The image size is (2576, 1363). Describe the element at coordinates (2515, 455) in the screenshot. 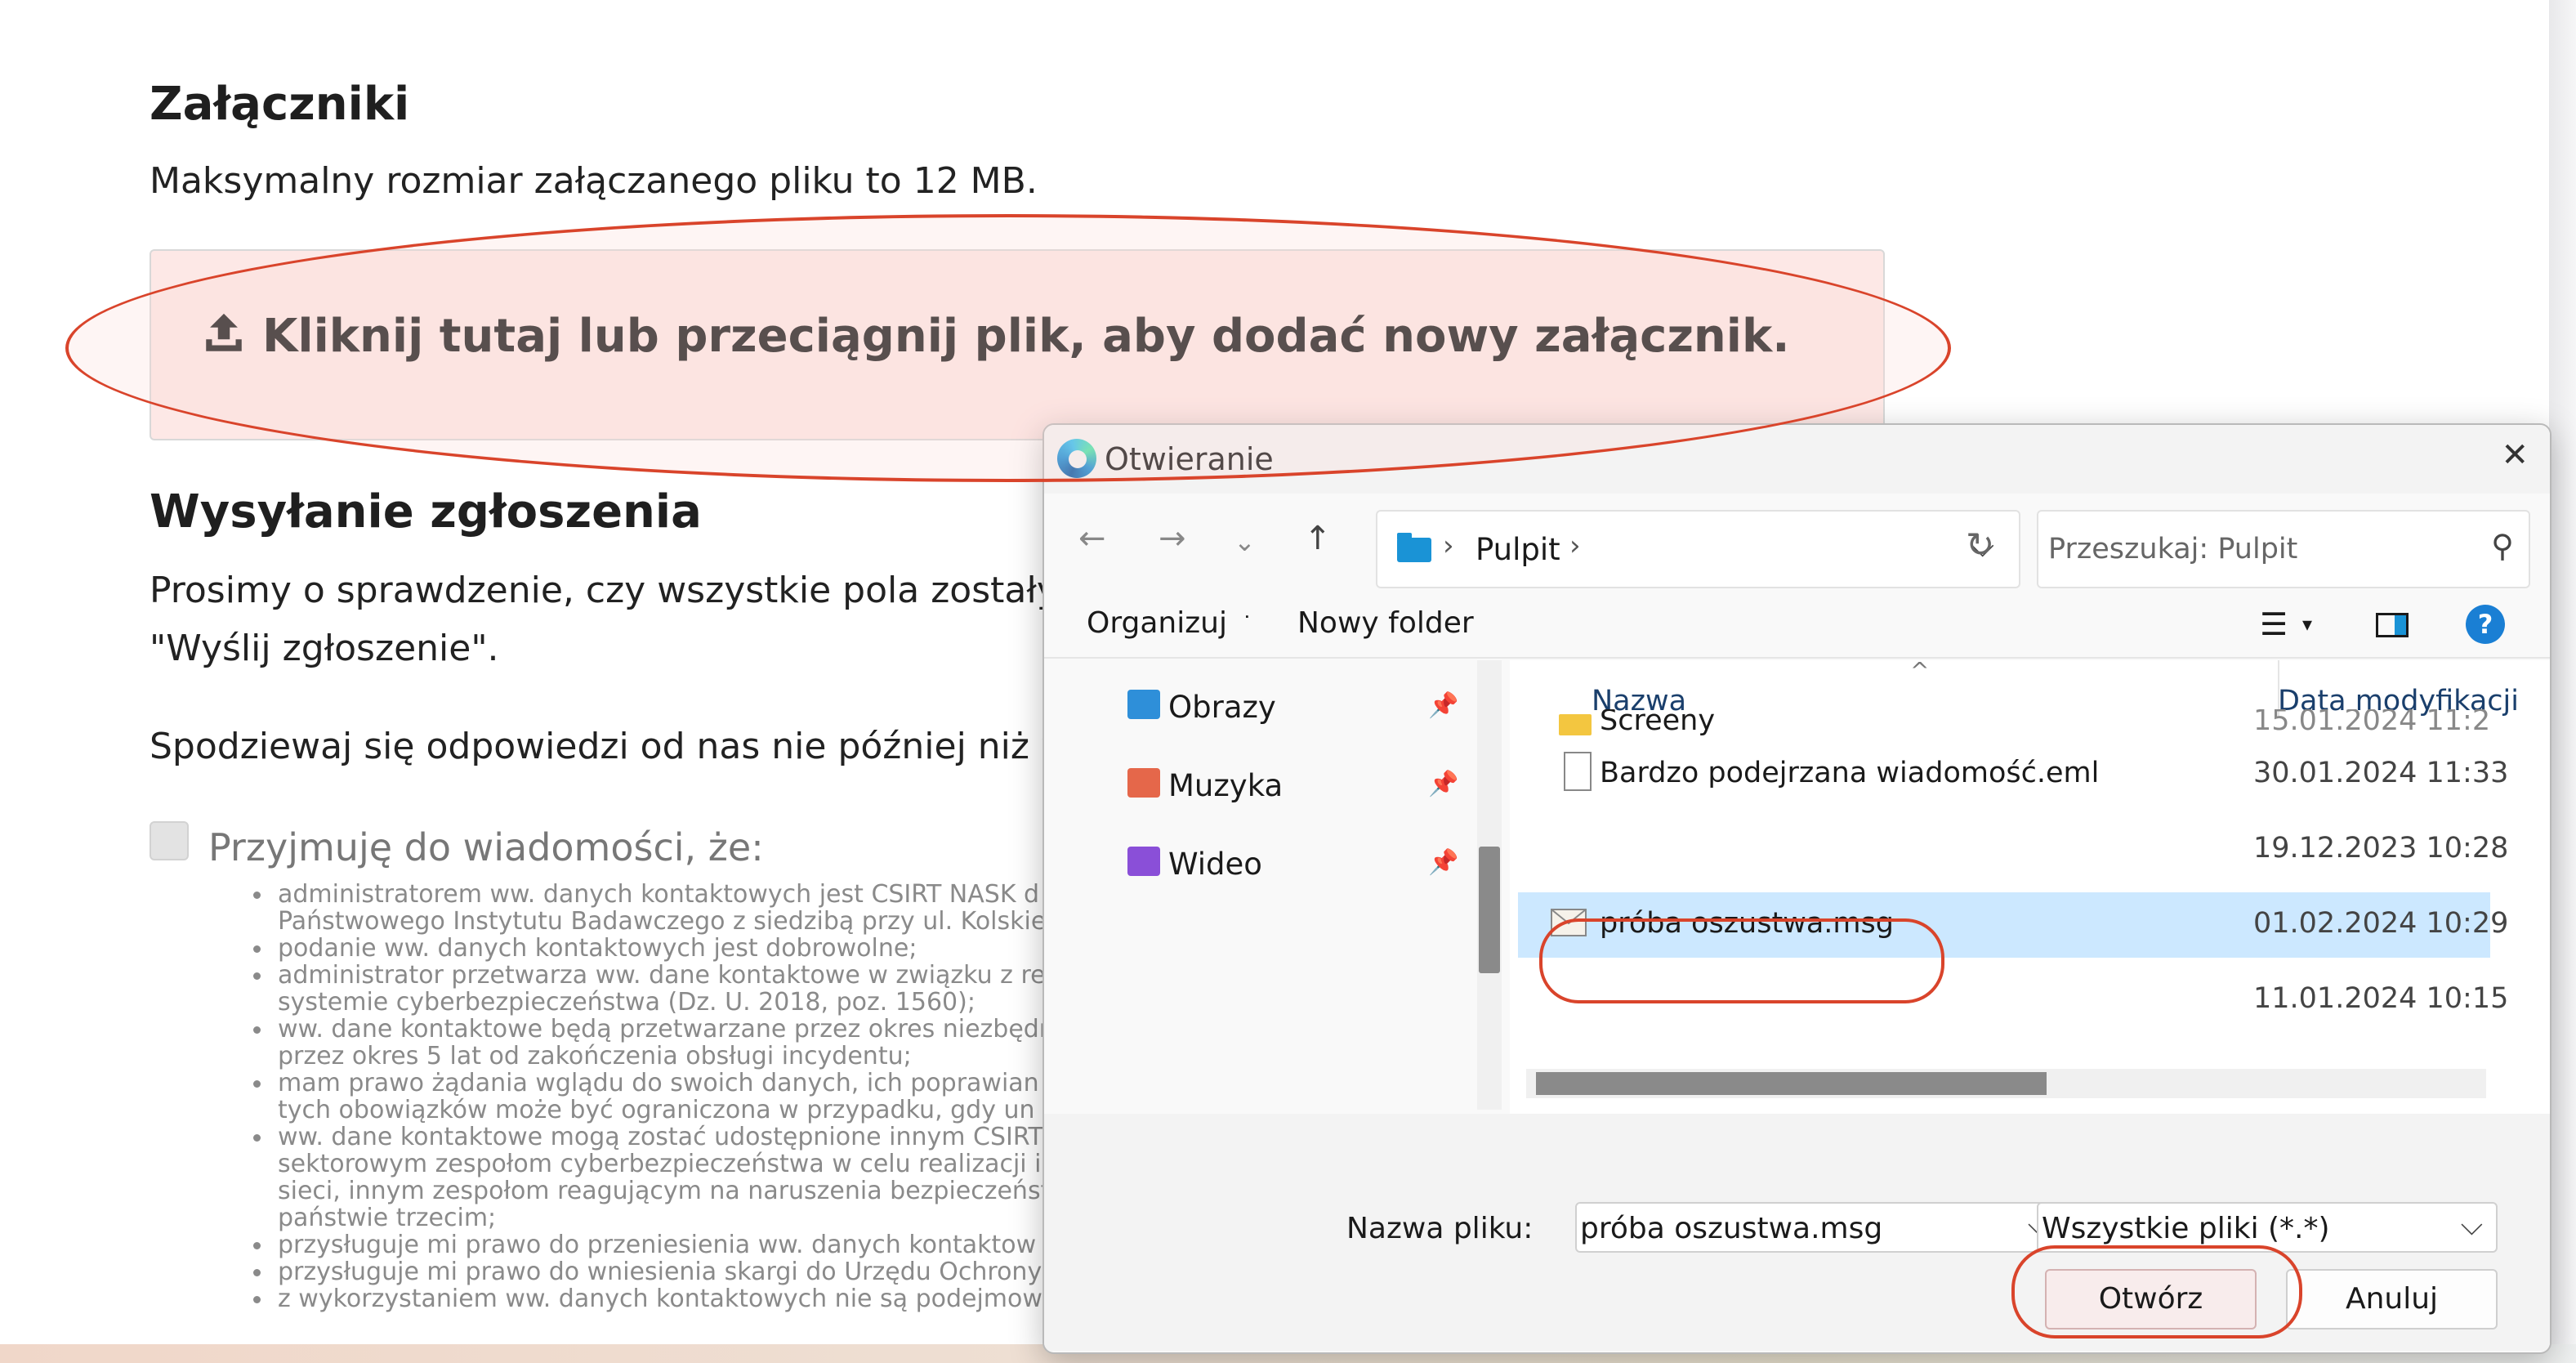

I see `close-icon: ✕` at that location.